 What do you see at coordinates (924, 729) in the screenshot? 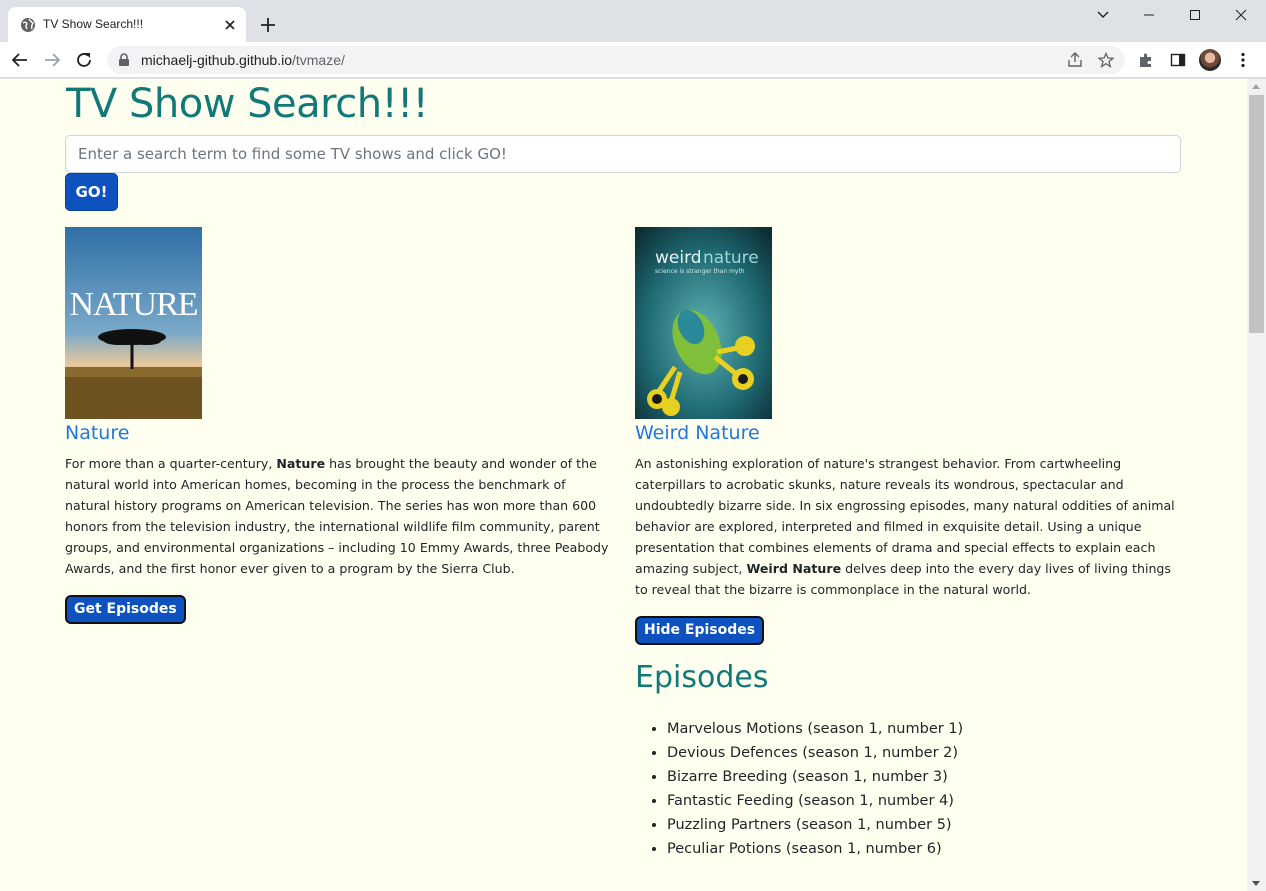
I see `episode-item: Marvelous Motions (season 1, number 1)` at bounding box center [924, 729].